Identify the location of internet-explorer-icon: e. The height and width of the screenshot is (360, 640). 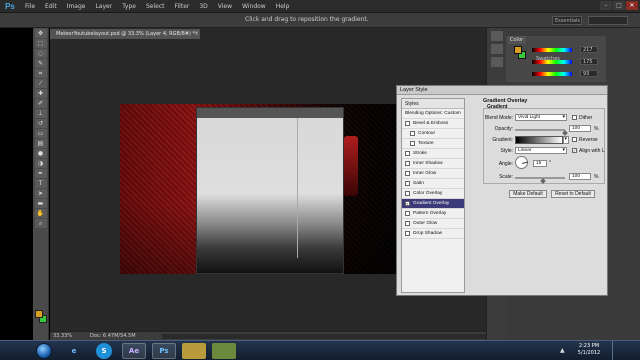
(74, 351).